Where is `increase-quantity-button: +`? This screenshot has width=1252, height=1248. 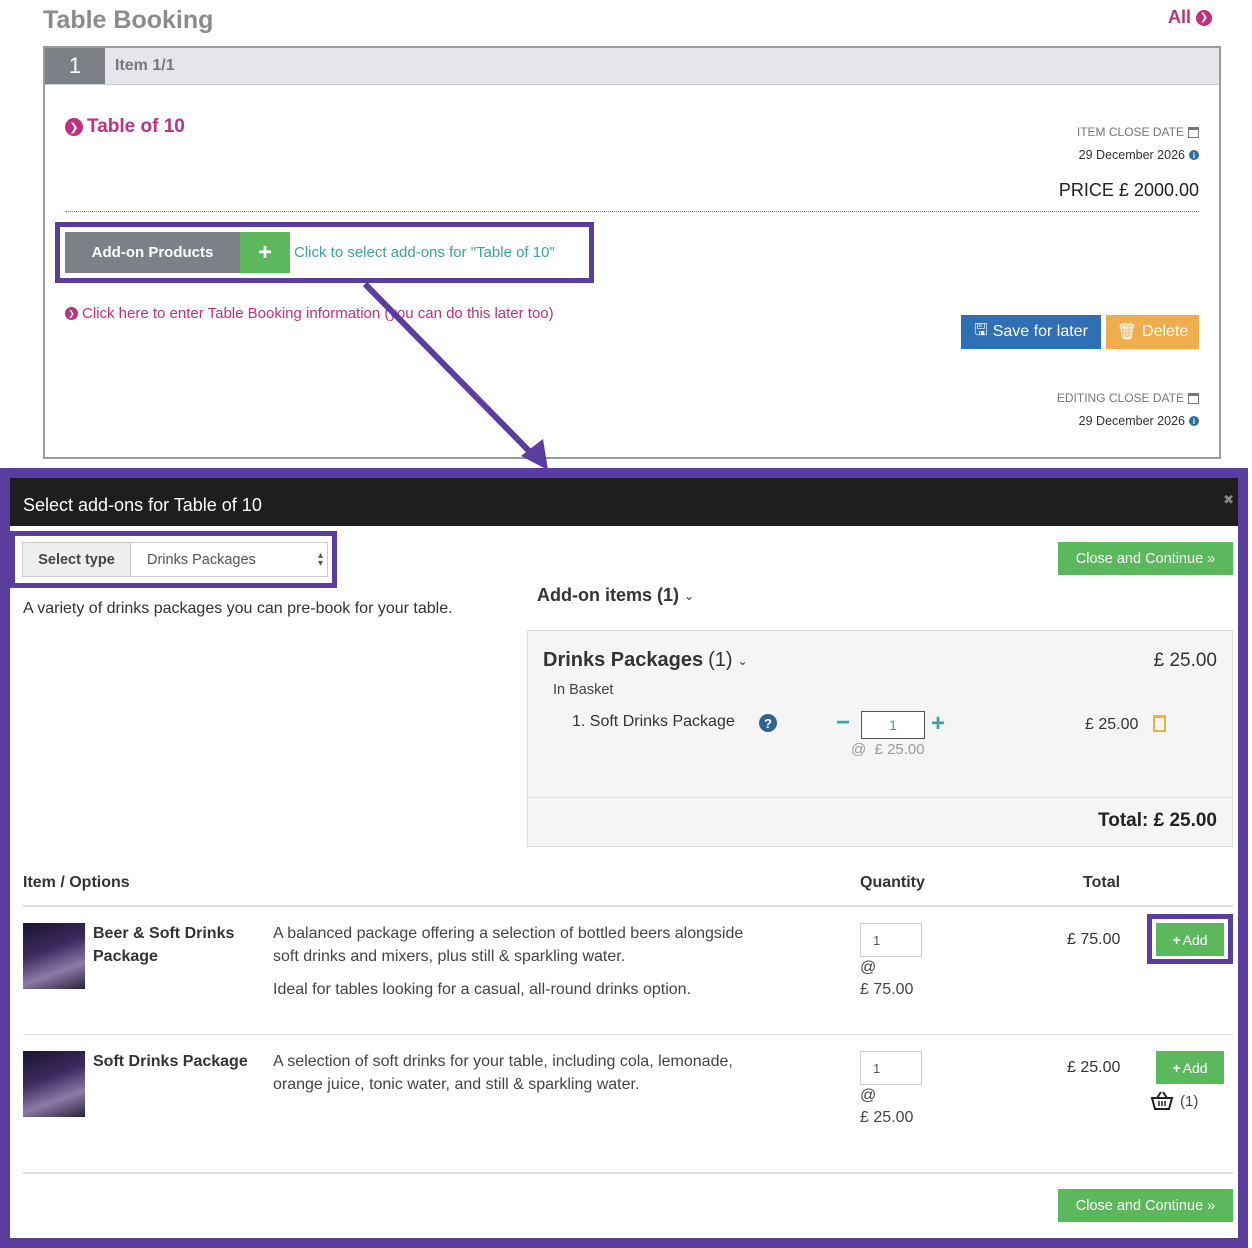
increase-quantity-button: + is located at coordinates (938, 724).